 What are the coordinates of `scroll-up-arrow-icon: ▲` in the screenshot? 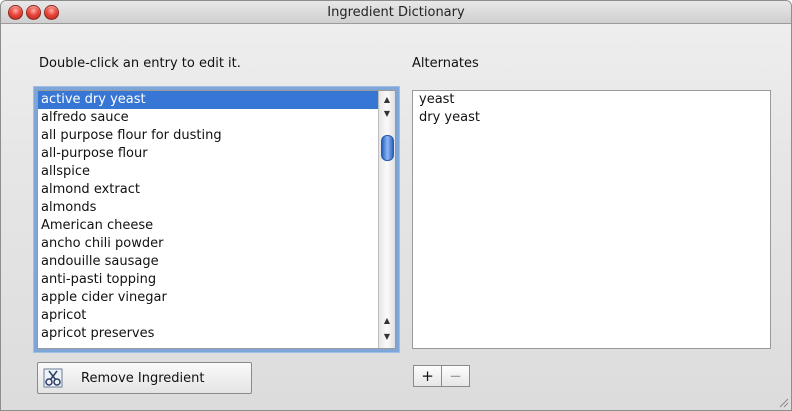 It's located at (387, 99).